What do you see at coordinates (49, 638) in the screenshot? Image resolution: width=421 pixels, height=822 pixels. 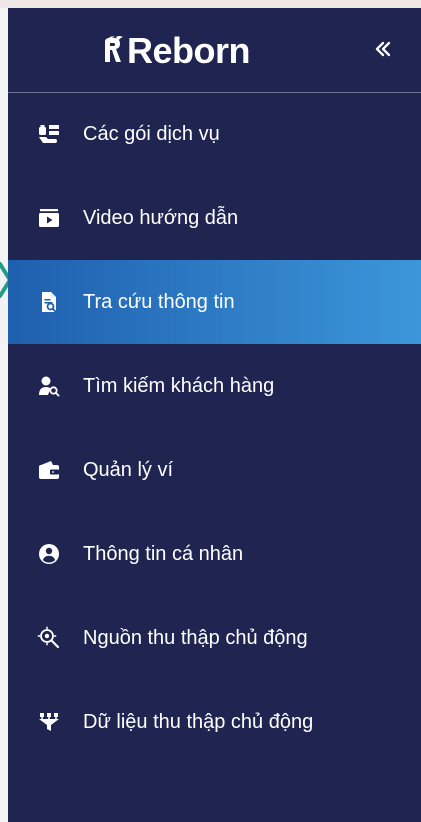 I see `data-source-icon` at bounding box center [49, 638].